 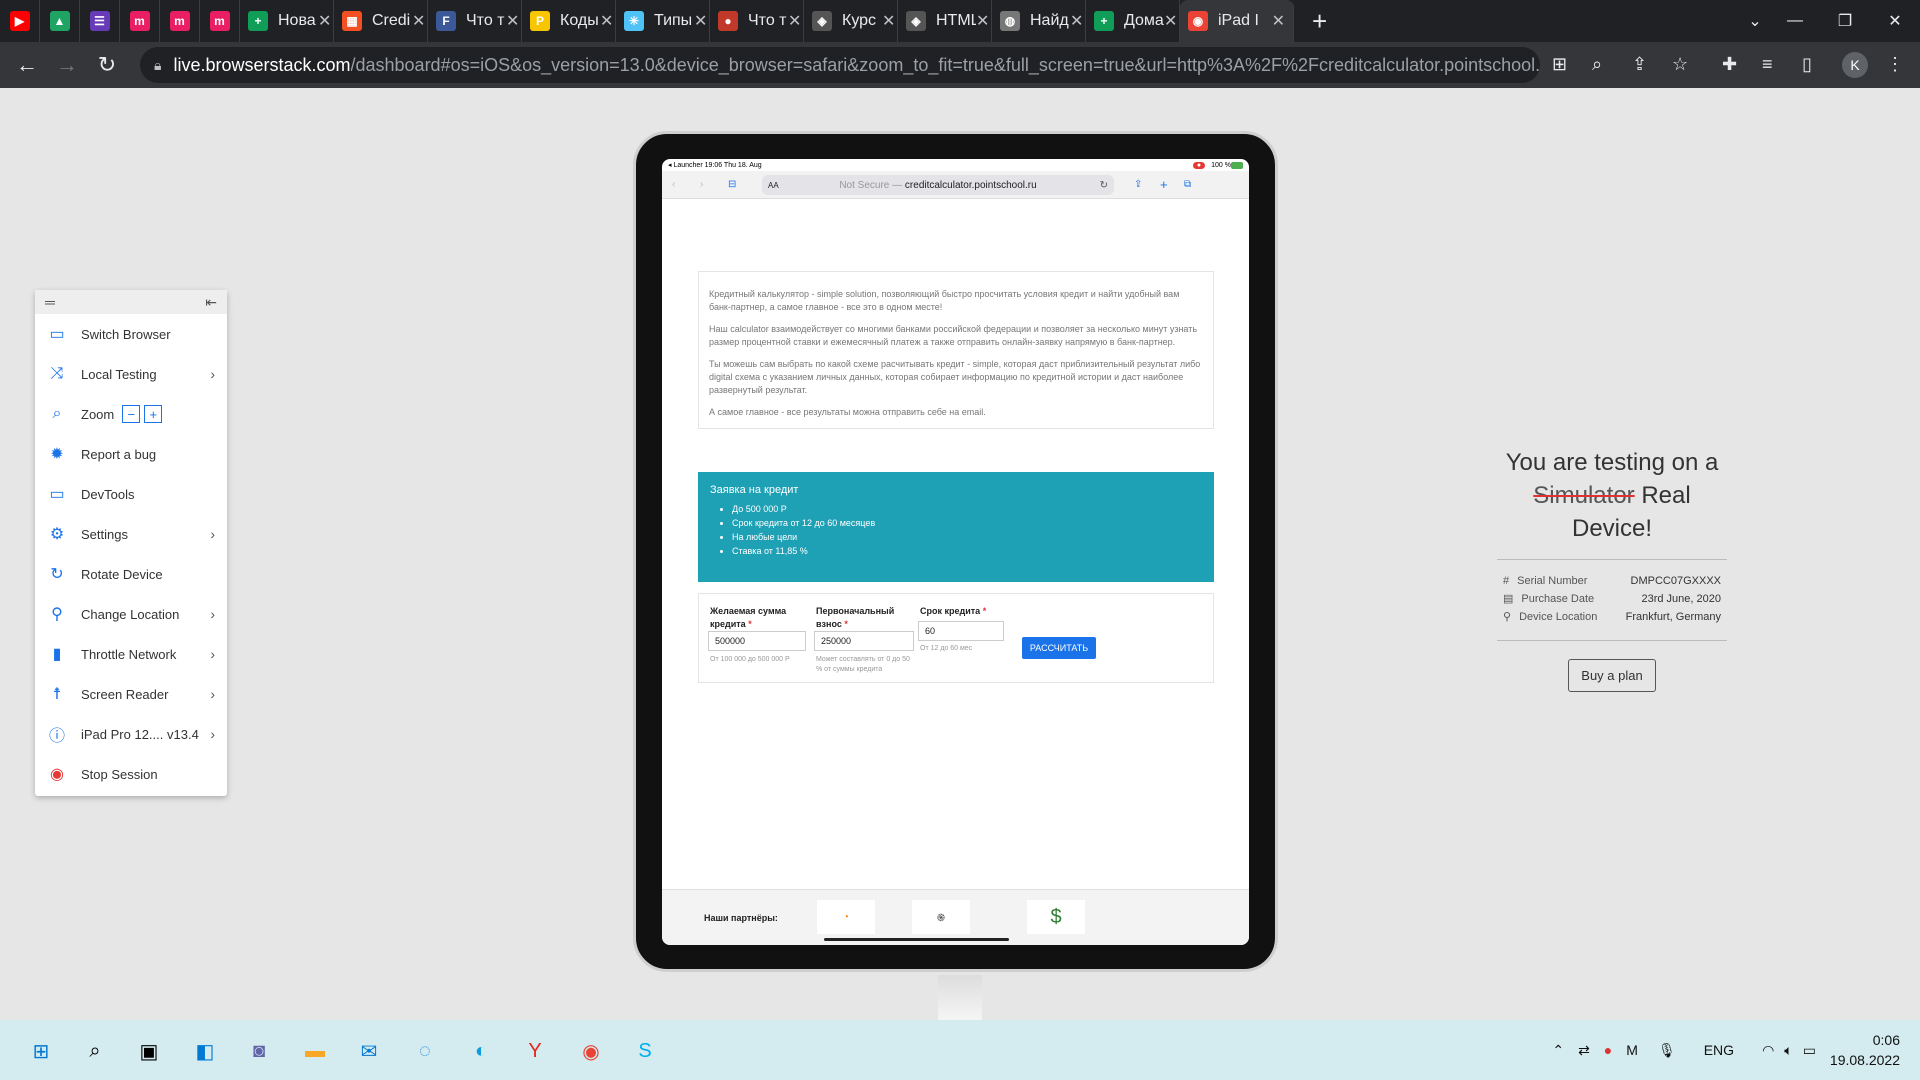 What do you see at coordinates (1632, 1050) in the screenshot?
I see `tray-m-icon: M` at bounding box center [1632, 1050].